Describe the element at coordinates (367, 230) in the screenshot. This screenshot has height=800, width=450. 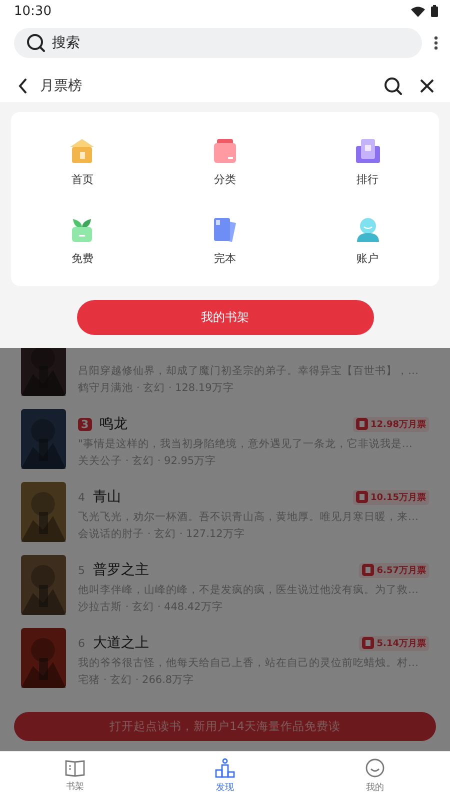
I see `person-icon` at that location.